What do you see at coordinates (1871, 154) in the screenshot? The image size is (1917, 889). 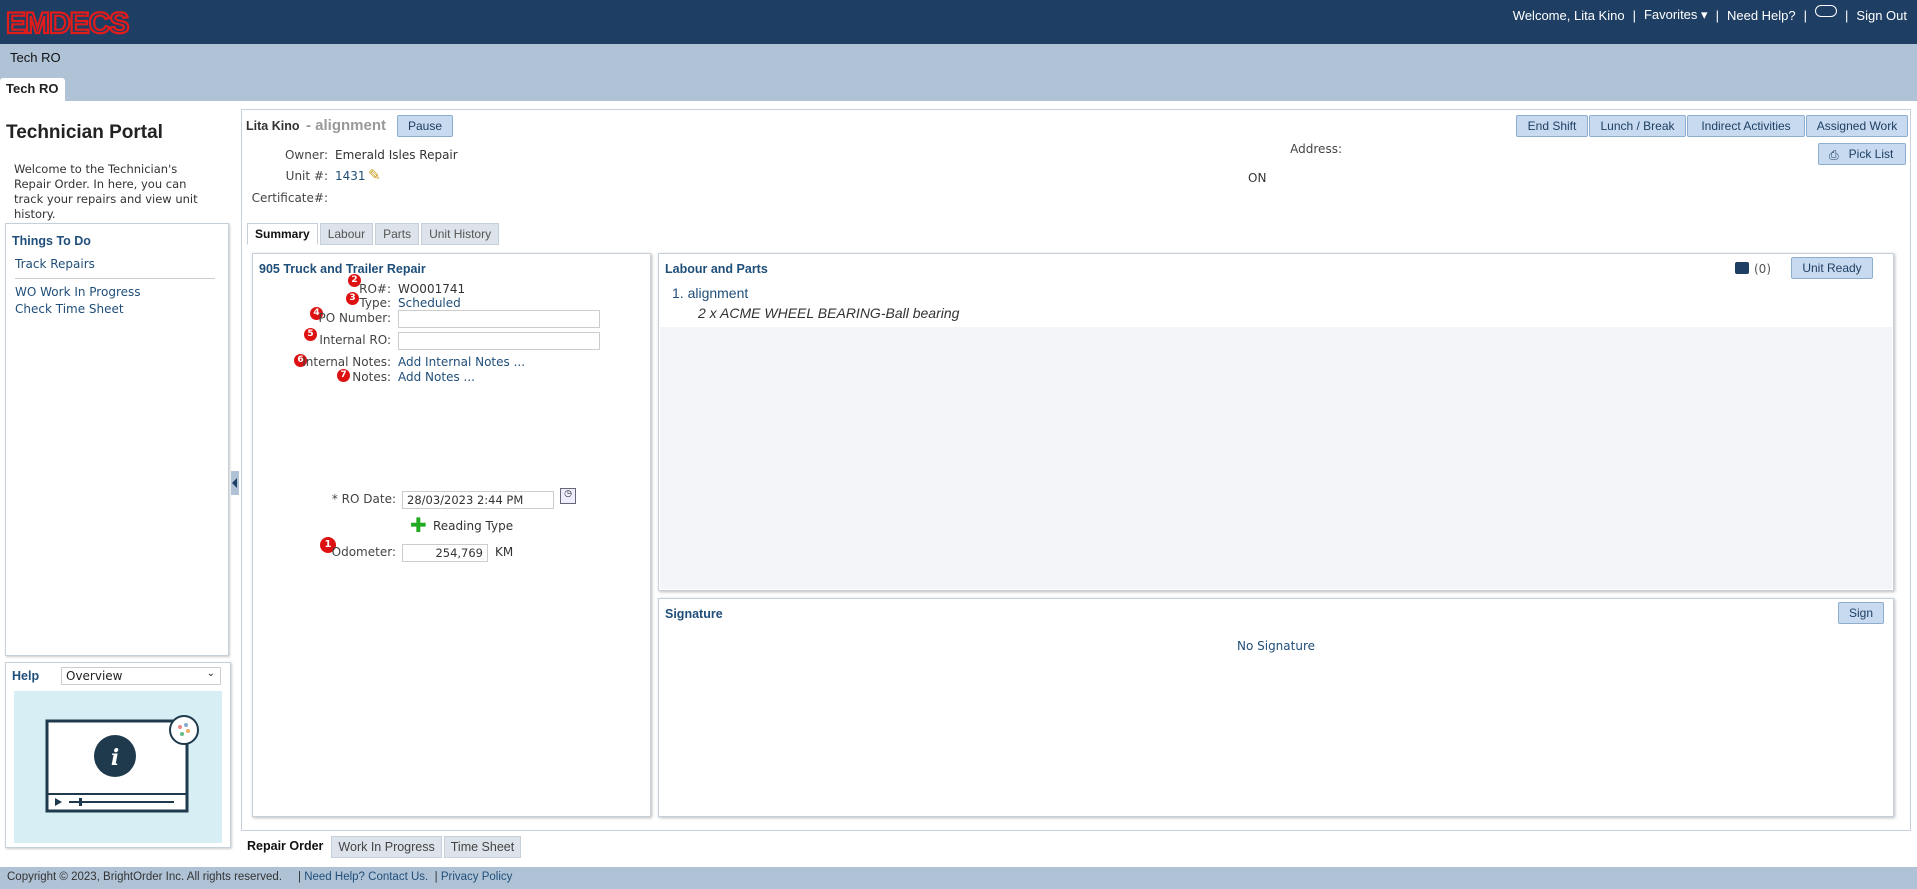 I see `pick-list-label: Pick List` at bounding box center [1871, 154].